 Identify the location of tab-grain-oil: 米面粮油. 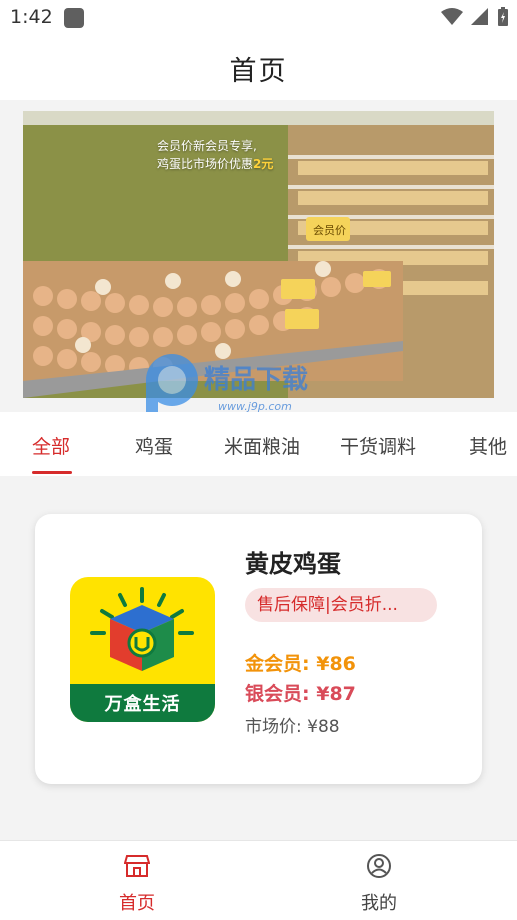
(262, 445).